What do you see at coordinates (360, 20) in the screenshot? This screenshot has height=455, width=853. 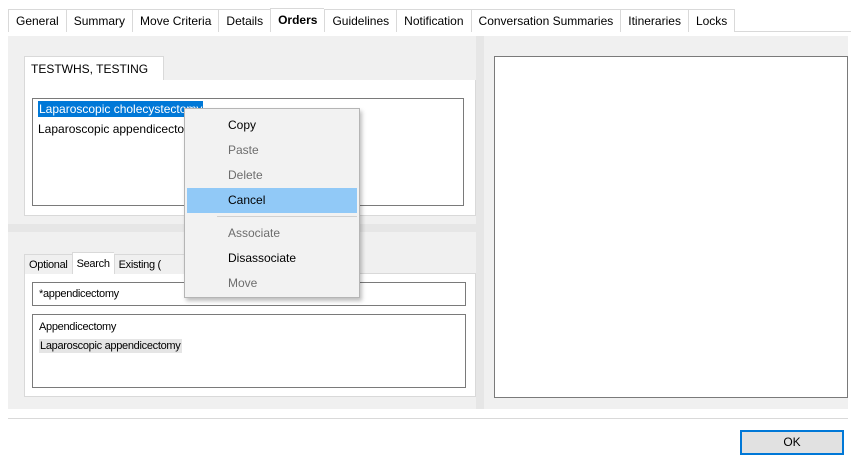 I see `tab-guidelines: Guidelines` at bounding box center [360, 20].